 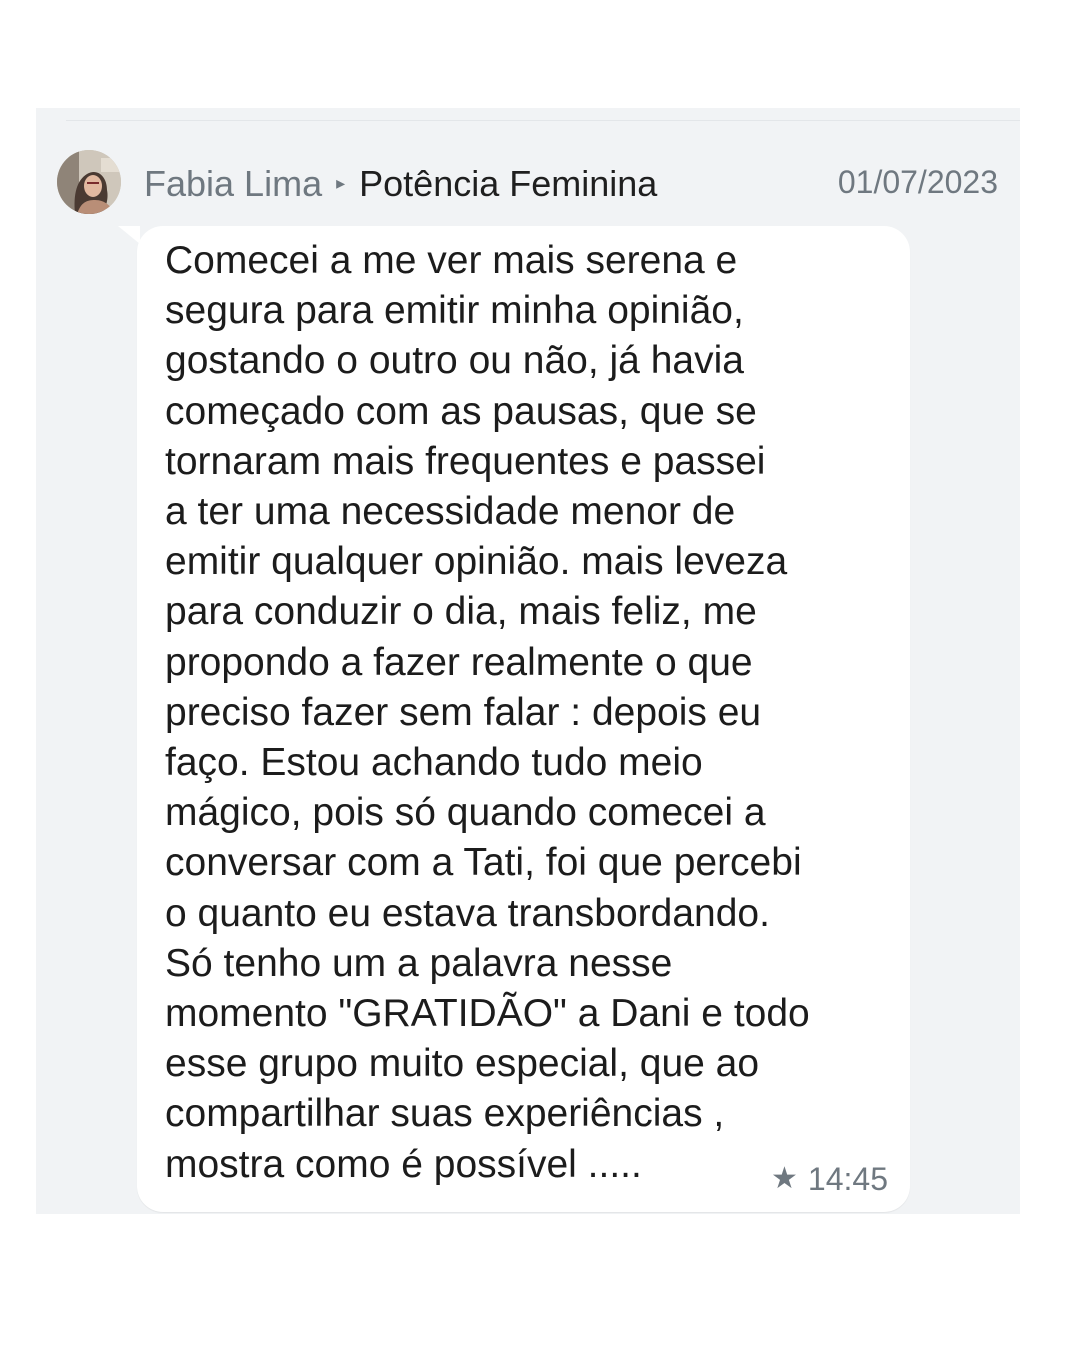 I want to click on group-name: Potência Feminina, so click(x=508, y=184).